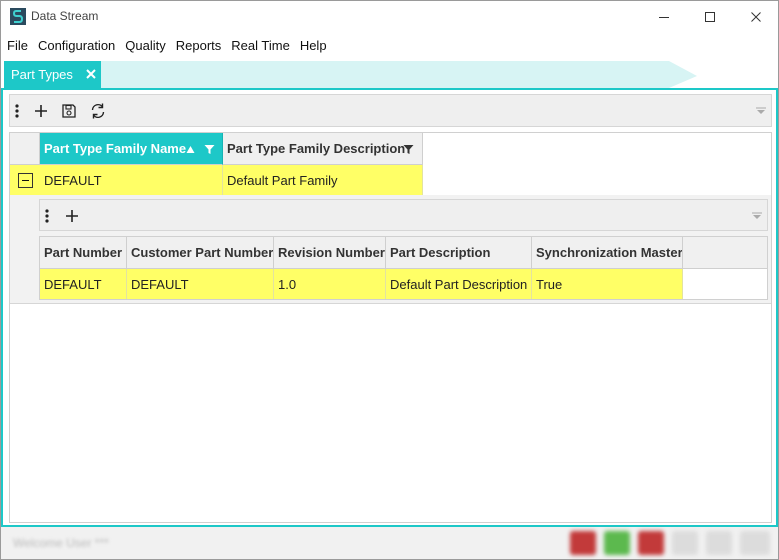 This screenshot has width=779, height=560. What do you see at coordinates (459, 253) in the screenshot?
I see `column-header-part-description: Part Description` at bounding box center [459, 253].